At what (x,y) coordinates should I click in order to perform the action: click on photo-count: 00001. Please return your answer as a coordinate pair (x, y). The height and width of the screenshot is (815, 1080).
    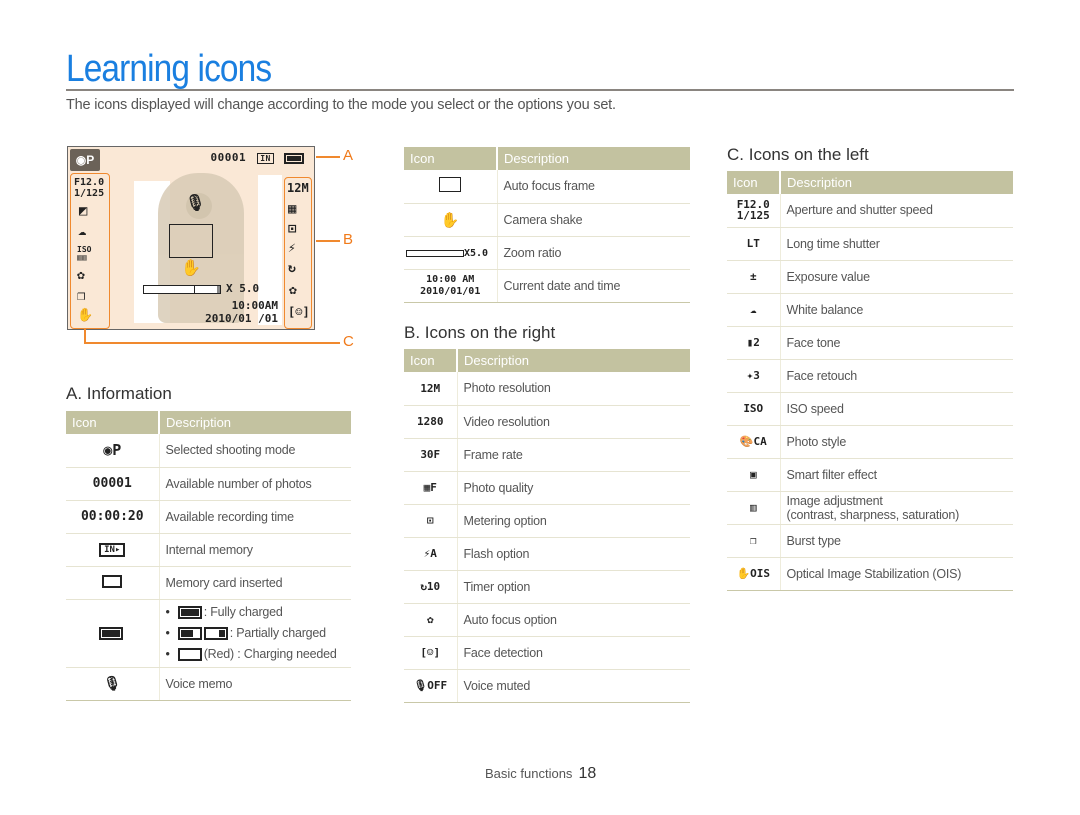
    Looking at the image, I should click on (228, 157).